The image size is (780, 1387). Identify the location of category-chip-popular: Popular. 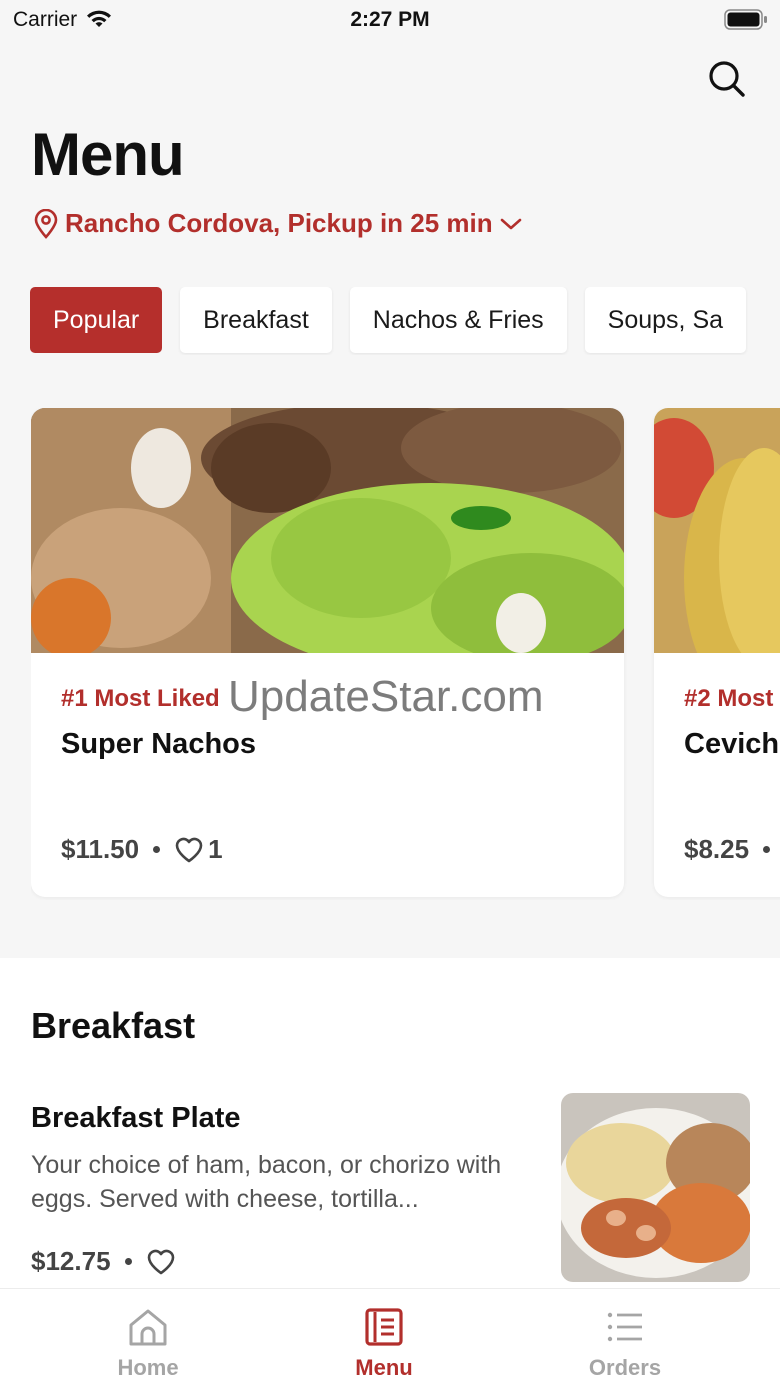
(96, 320).